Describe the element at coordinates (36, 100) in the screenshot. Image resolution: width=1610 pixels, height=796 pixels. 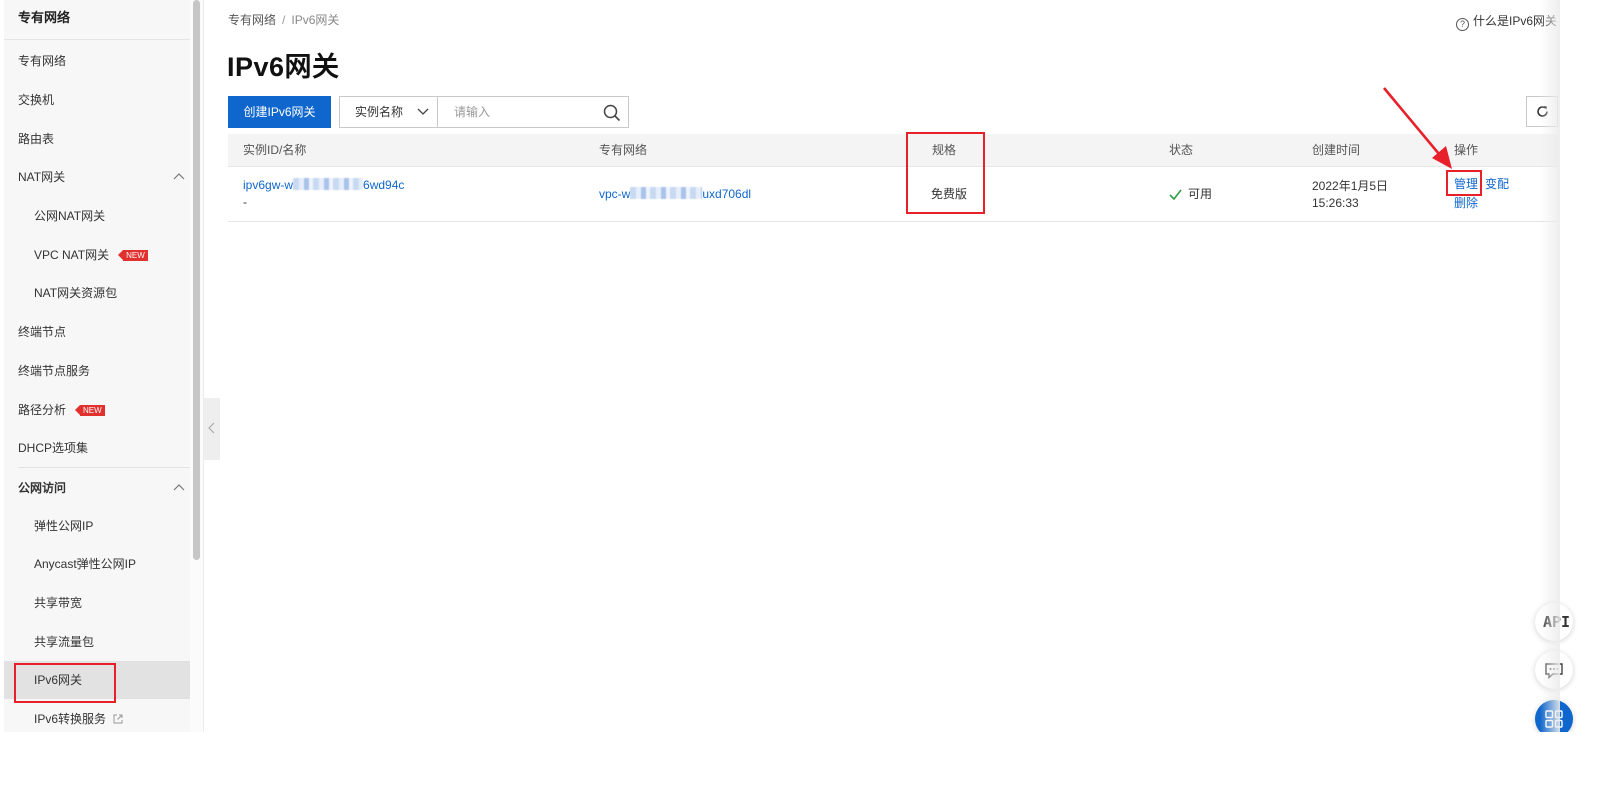
I see `sidebar-item-label: 交换机` at that location.